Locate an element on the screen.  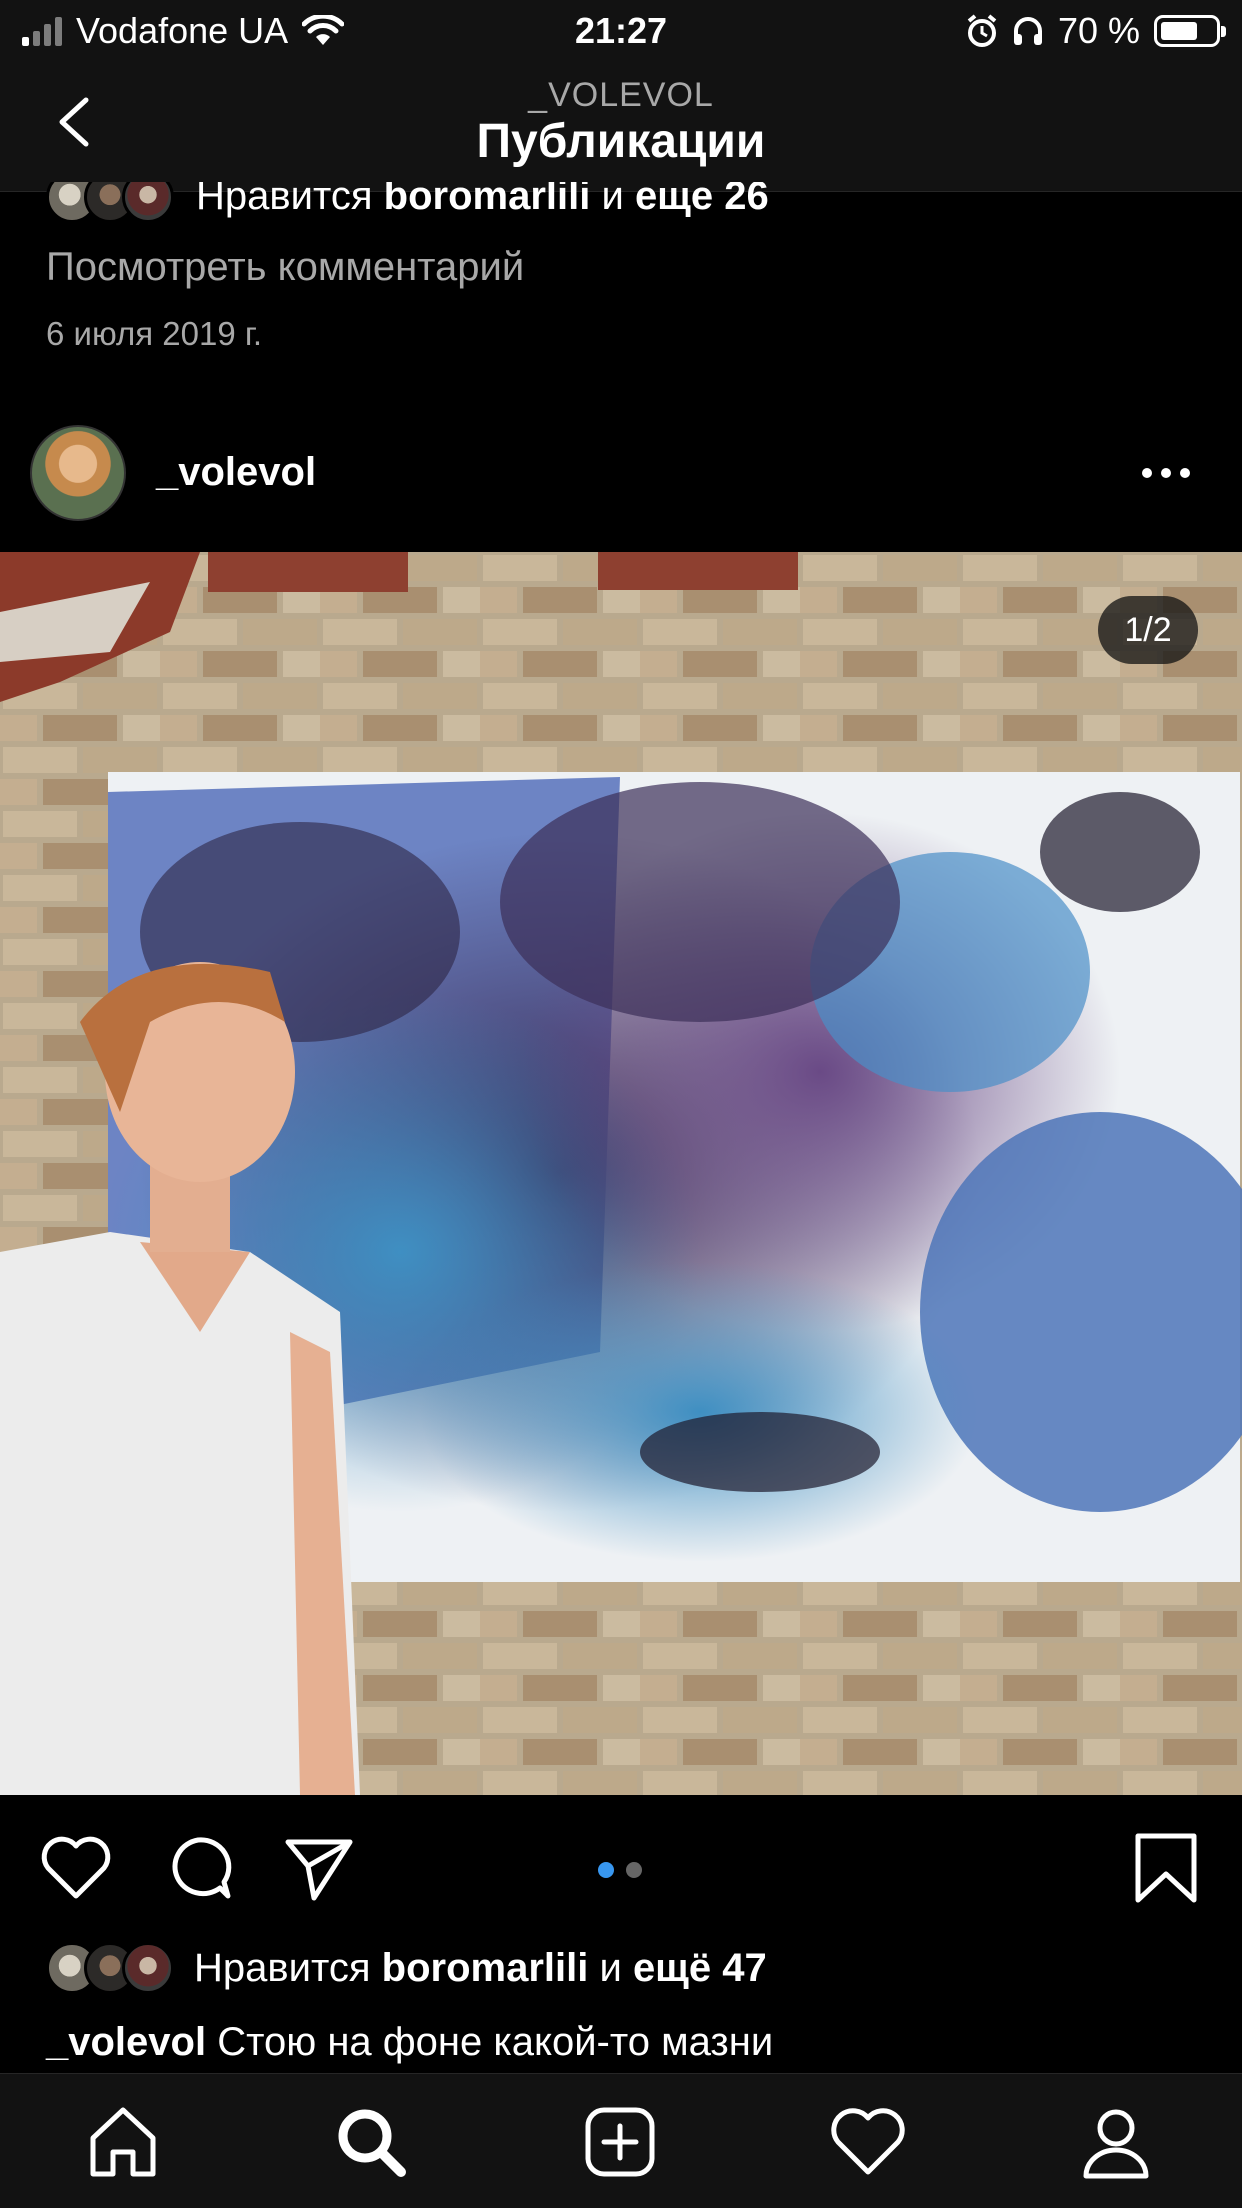
post-caption: _volevol Стою на фоне какой-то мазни is located at coordinates (409, 2042).